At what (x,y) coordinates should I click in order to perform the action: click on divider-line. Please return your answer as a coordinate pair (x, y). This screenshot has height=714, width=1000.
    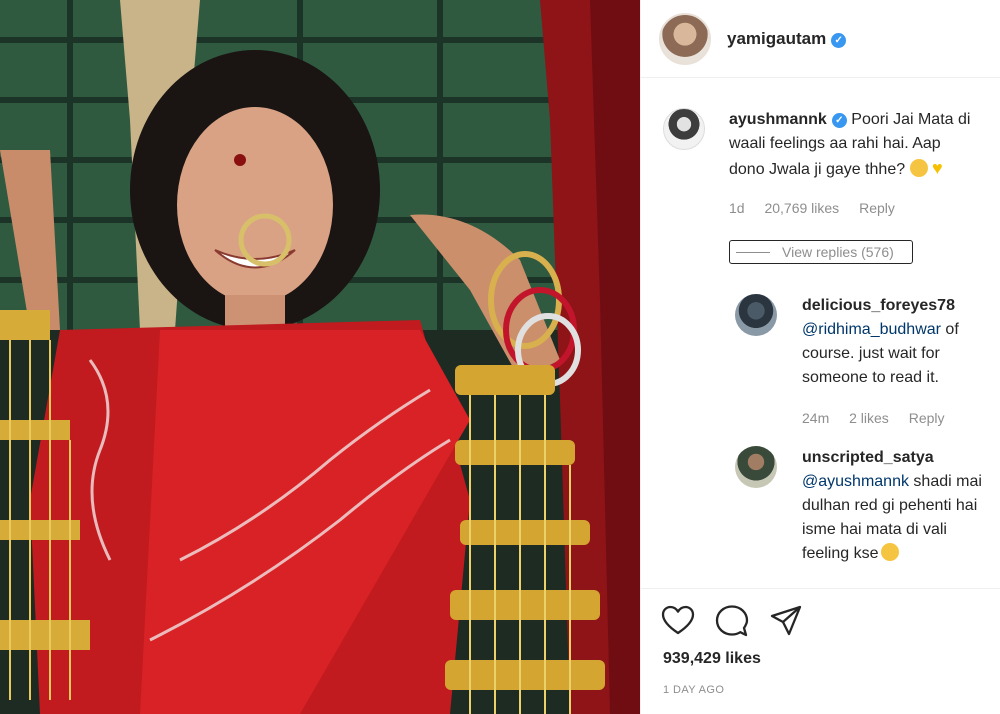
    Looking at the image, I should click on (753, 252).